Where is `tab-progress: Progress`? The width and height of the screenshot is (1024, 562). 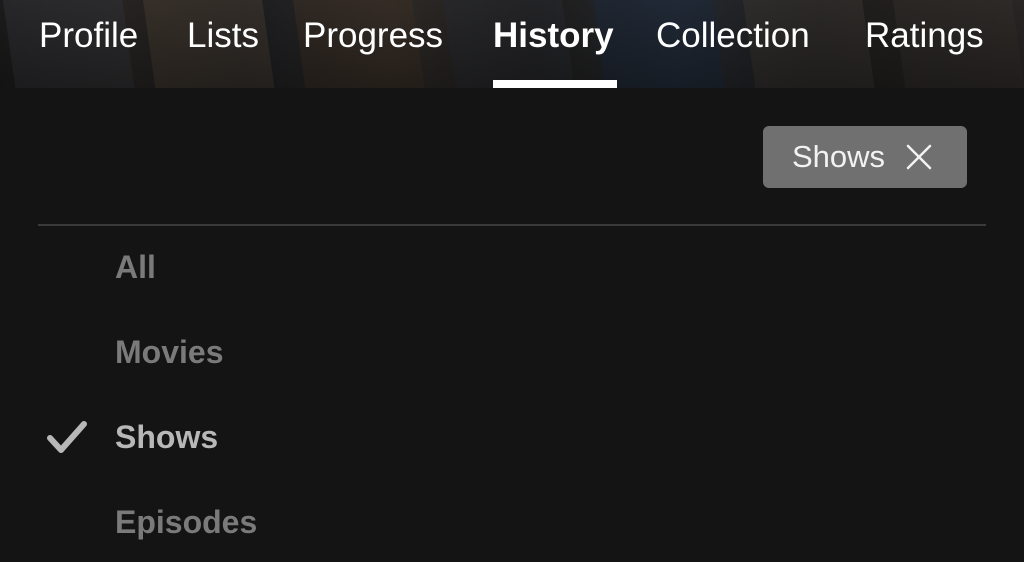
tab-progress: Progress is located at coordinates (373, 36).